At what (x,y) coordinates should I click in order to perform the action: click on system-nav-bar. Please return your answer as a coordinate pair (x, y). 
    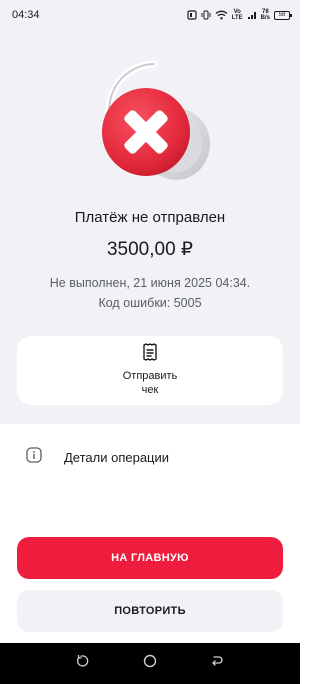
    Looking at the image, I should click on (150, 663).